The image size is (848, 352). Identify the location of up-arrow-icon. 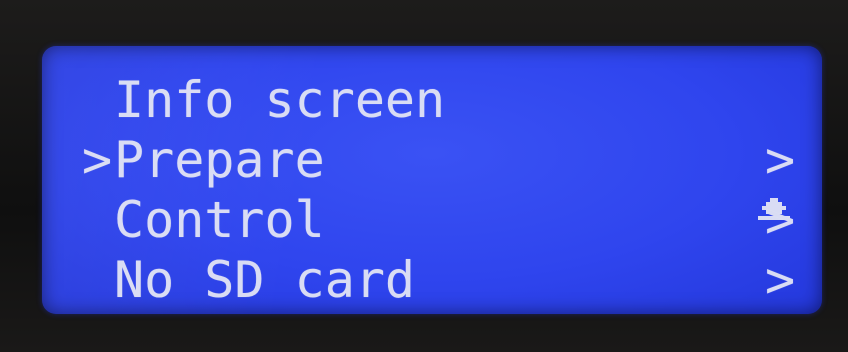
(774, 151).